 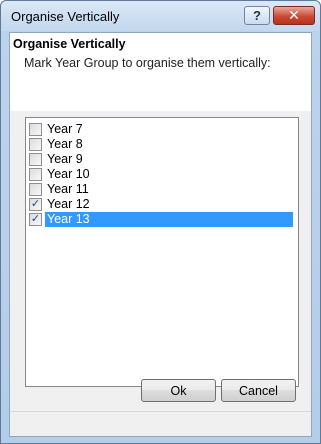 I want to click on list-item: ✓ Year 13, so click(x=162, y=219).